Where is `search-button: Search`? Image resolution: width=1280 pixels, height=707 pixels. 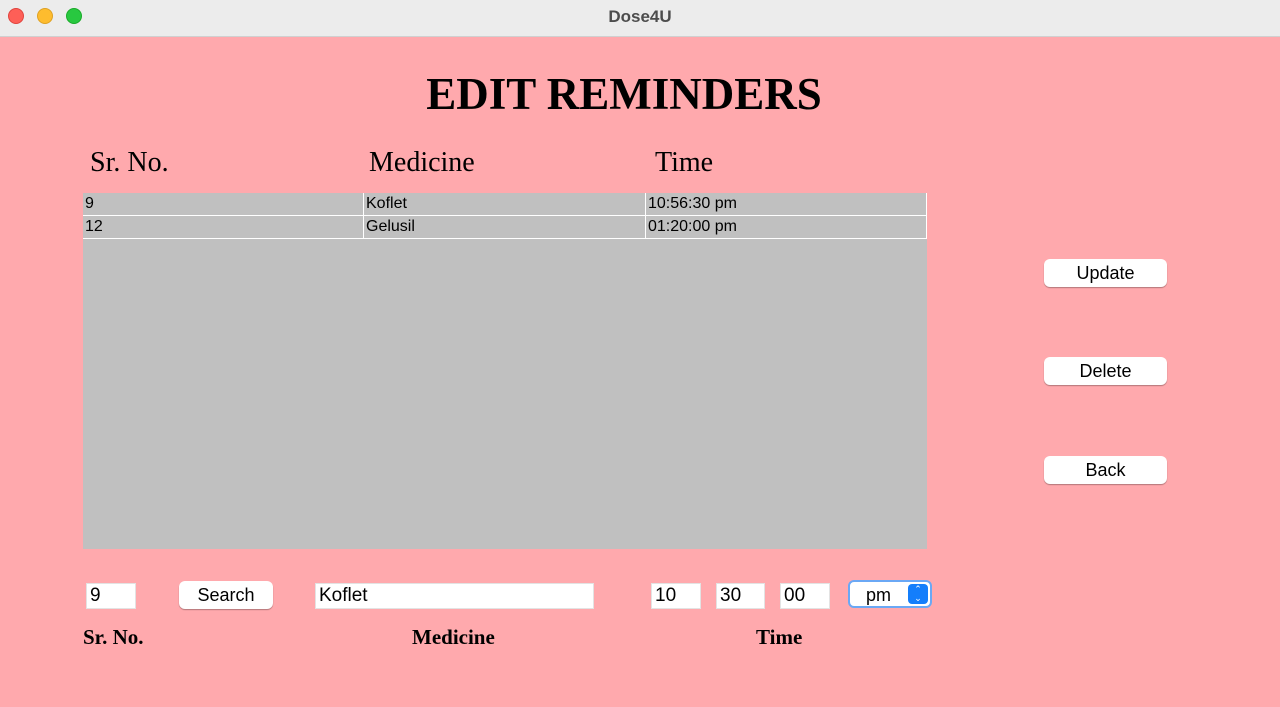 search-button: Search is located at coordinates (226, 595).